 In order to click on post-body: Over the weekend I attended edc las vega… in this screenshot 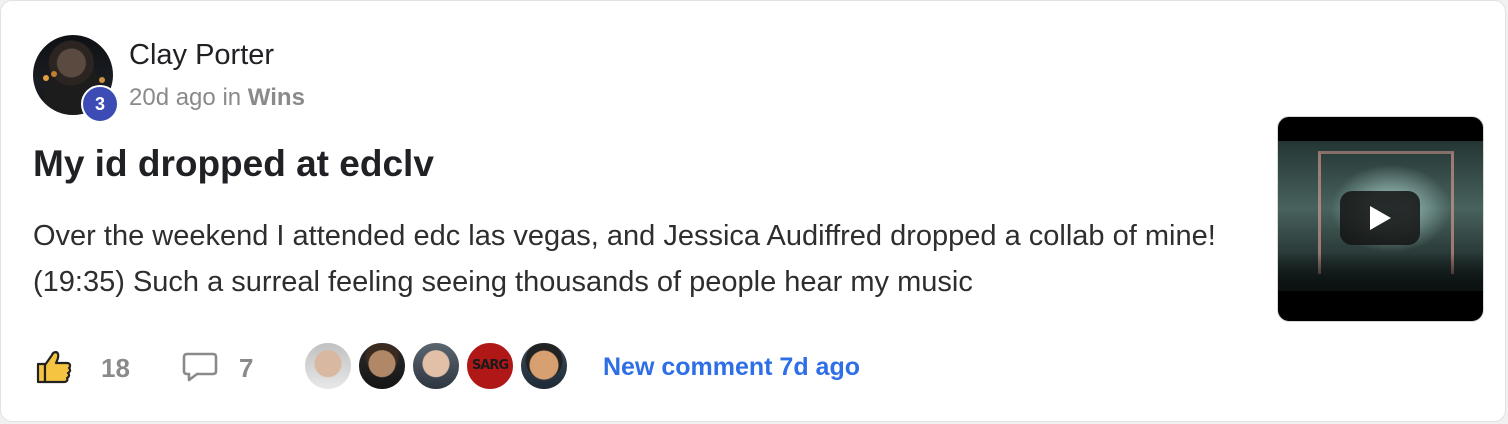, I will do `click(624, 259)`.